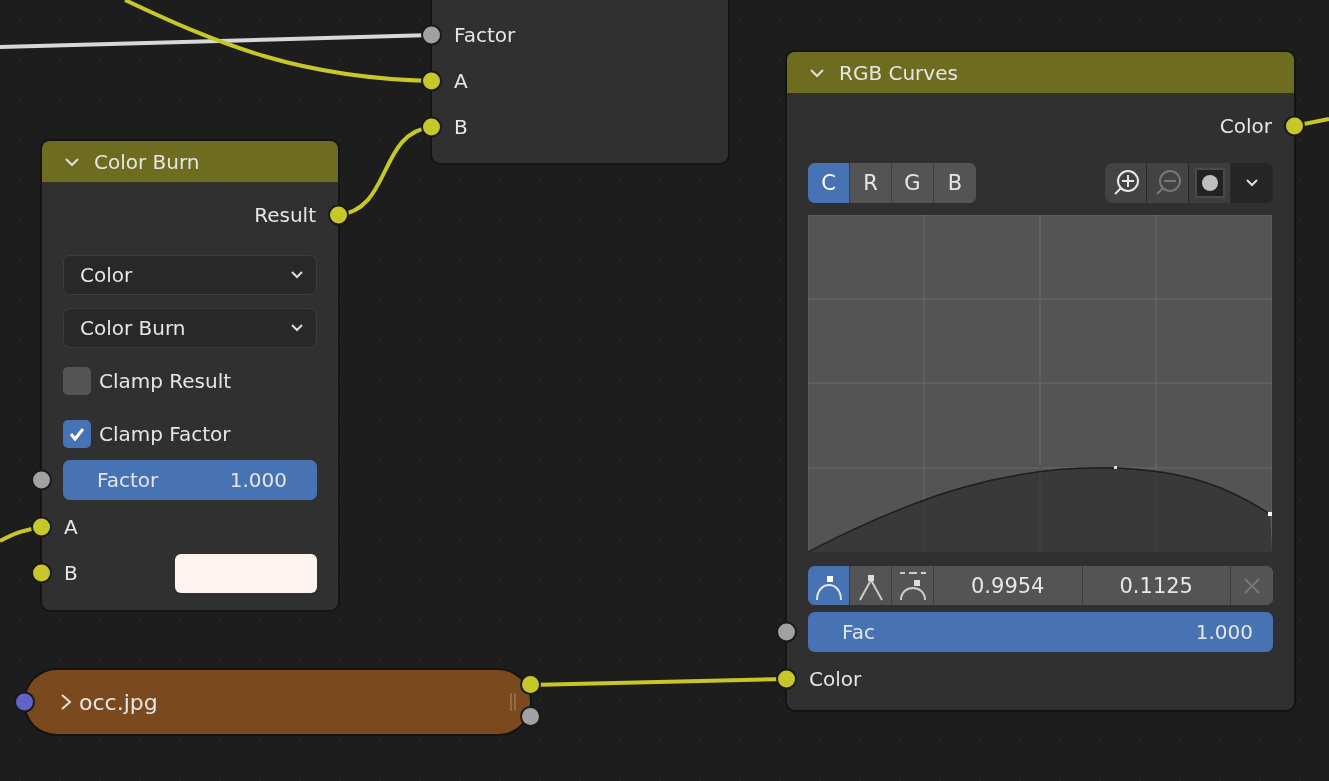 The image size is (1329, 781). What do you see at coordinates (1040, 72) in the screenshot?
I see `node-header: RGB Curves` at bounding box center [1040, 72].